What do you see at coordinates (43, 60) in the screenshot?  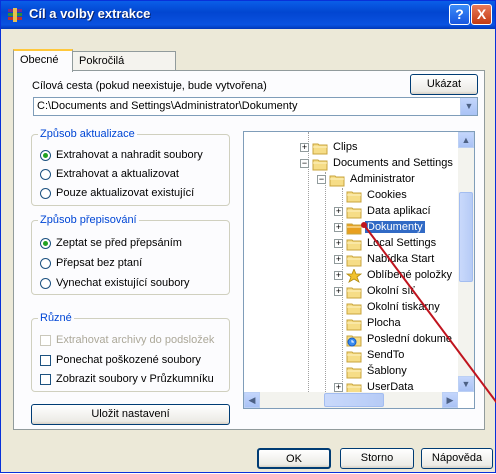 I see `tab-general: Obecné` at bounding box center [43, 60].